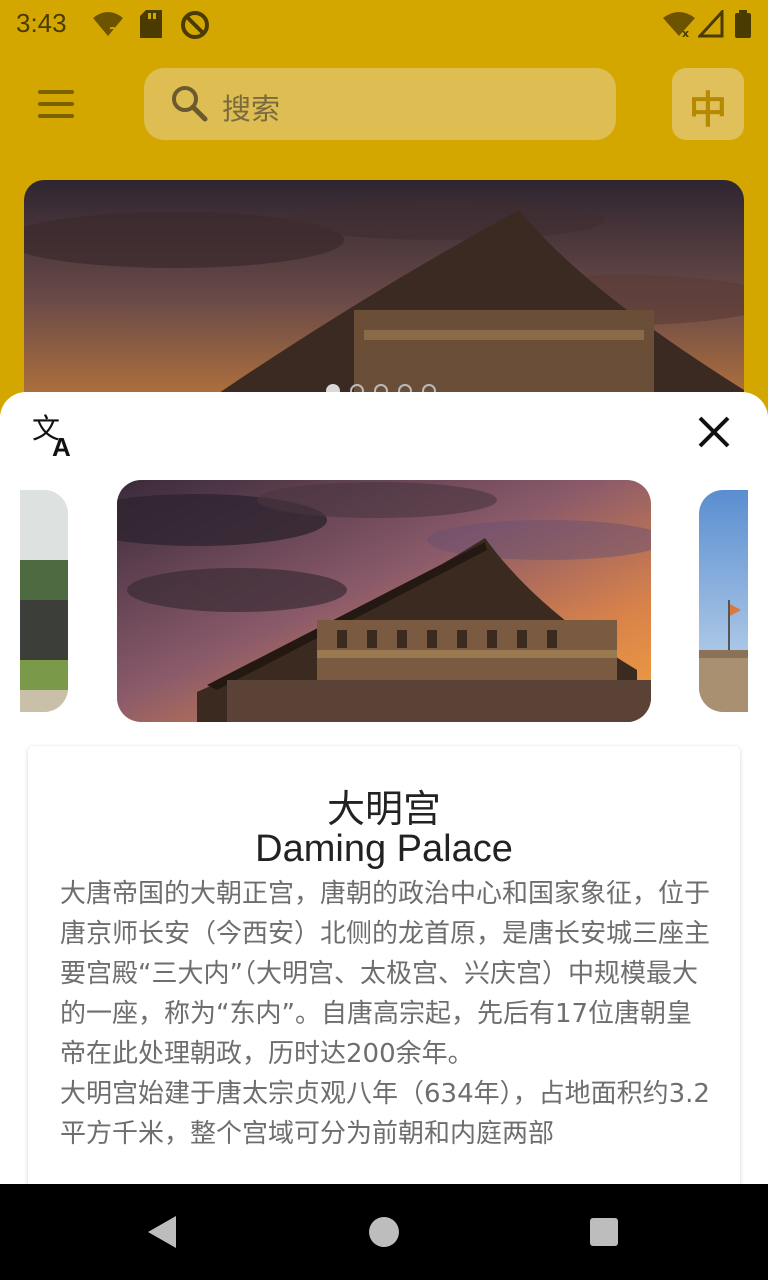  What do you see at coordinates (384, 24) in the screenshot?
I see `status-bar: 3:43 ? x` at bounding box center [384, 24].